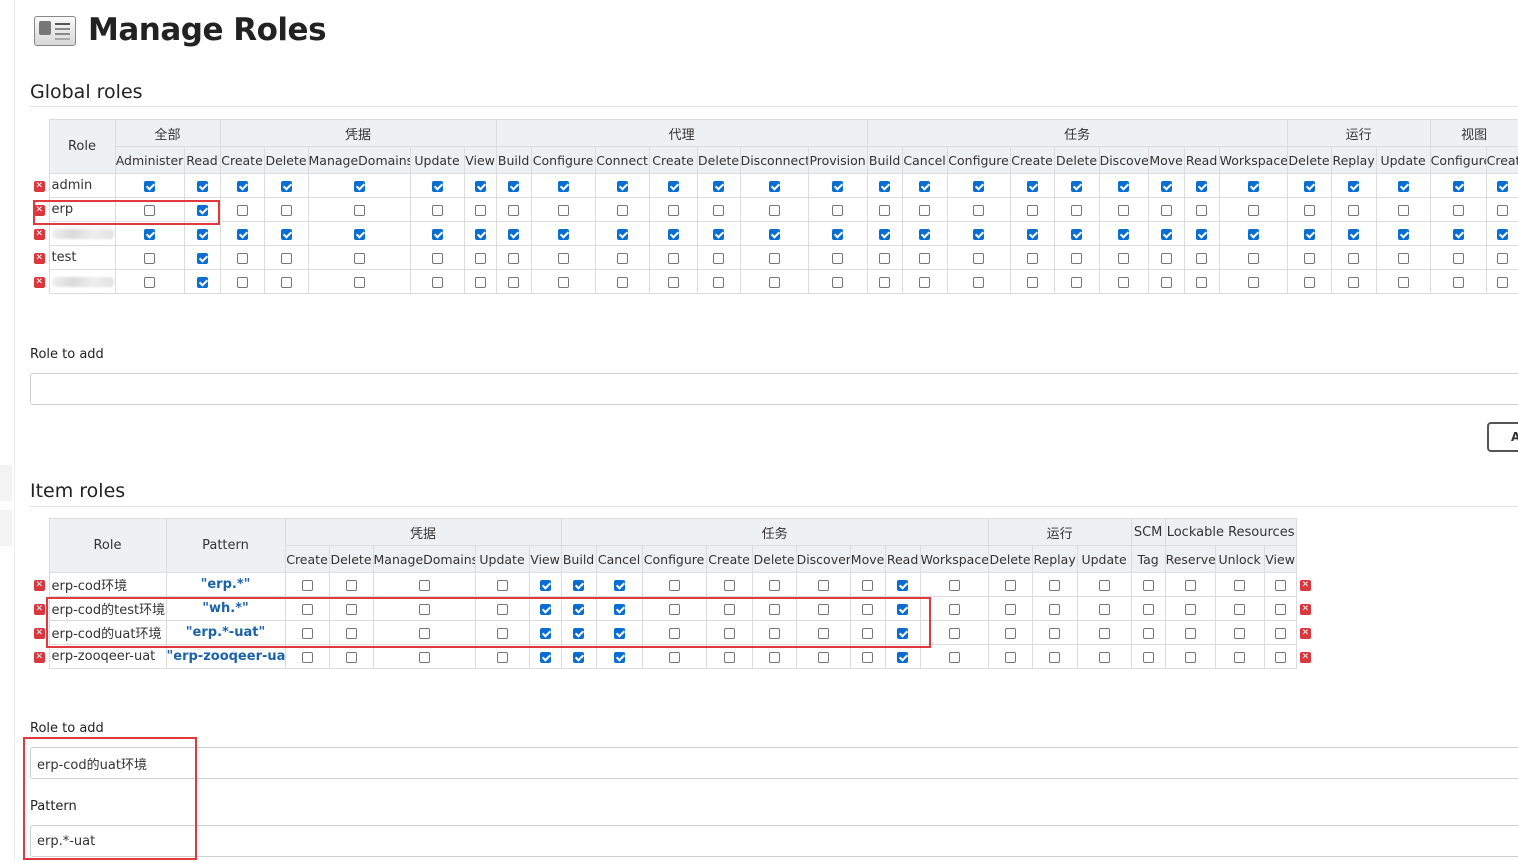  I want to click on item-pattern-input, so click(774, 841).